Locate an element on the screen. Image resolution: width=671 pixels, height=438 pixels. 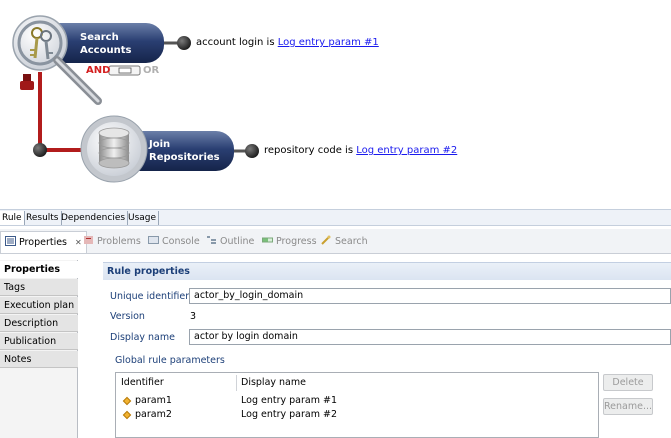
condition-1-text: account login is is located at coordinates (235, 42).